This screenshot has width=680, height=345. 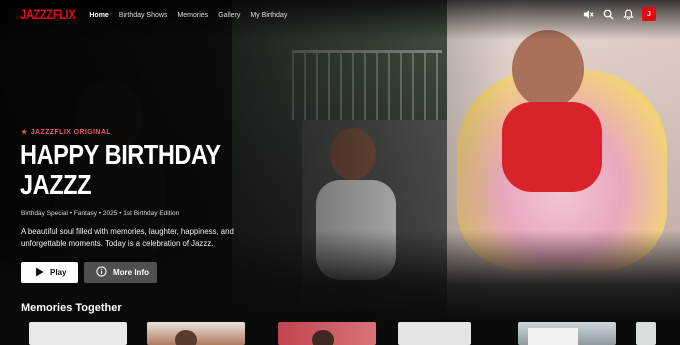 What do you see at coordinates (131, 272) in the screenshot?
I see `more-info-label: More Info` at bounding box center [131, 272].